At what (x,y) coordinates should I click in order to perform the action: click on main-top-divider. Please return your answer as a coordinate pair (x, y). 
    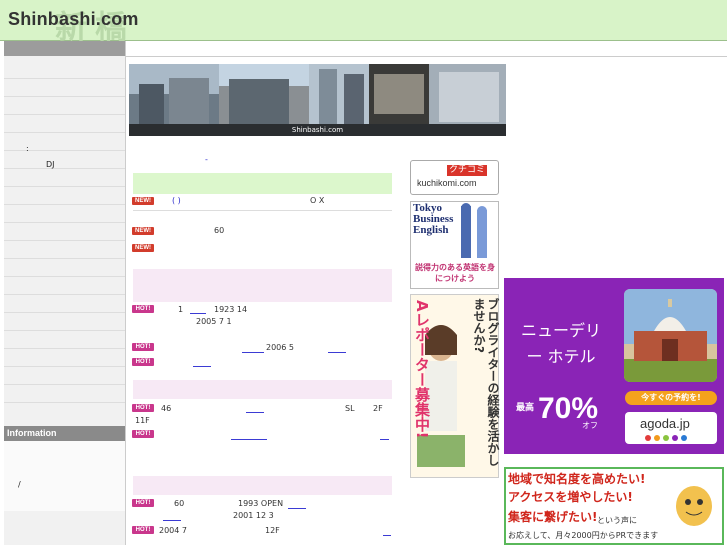
    Looking at the image, I should click on (426, 56).